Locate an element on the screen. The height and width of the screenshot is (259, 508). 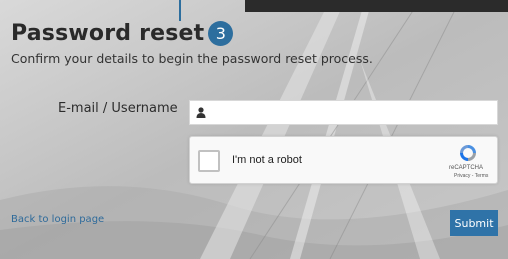
recaptcha-label: I'm not a robot is located at coordinates (267, 160).